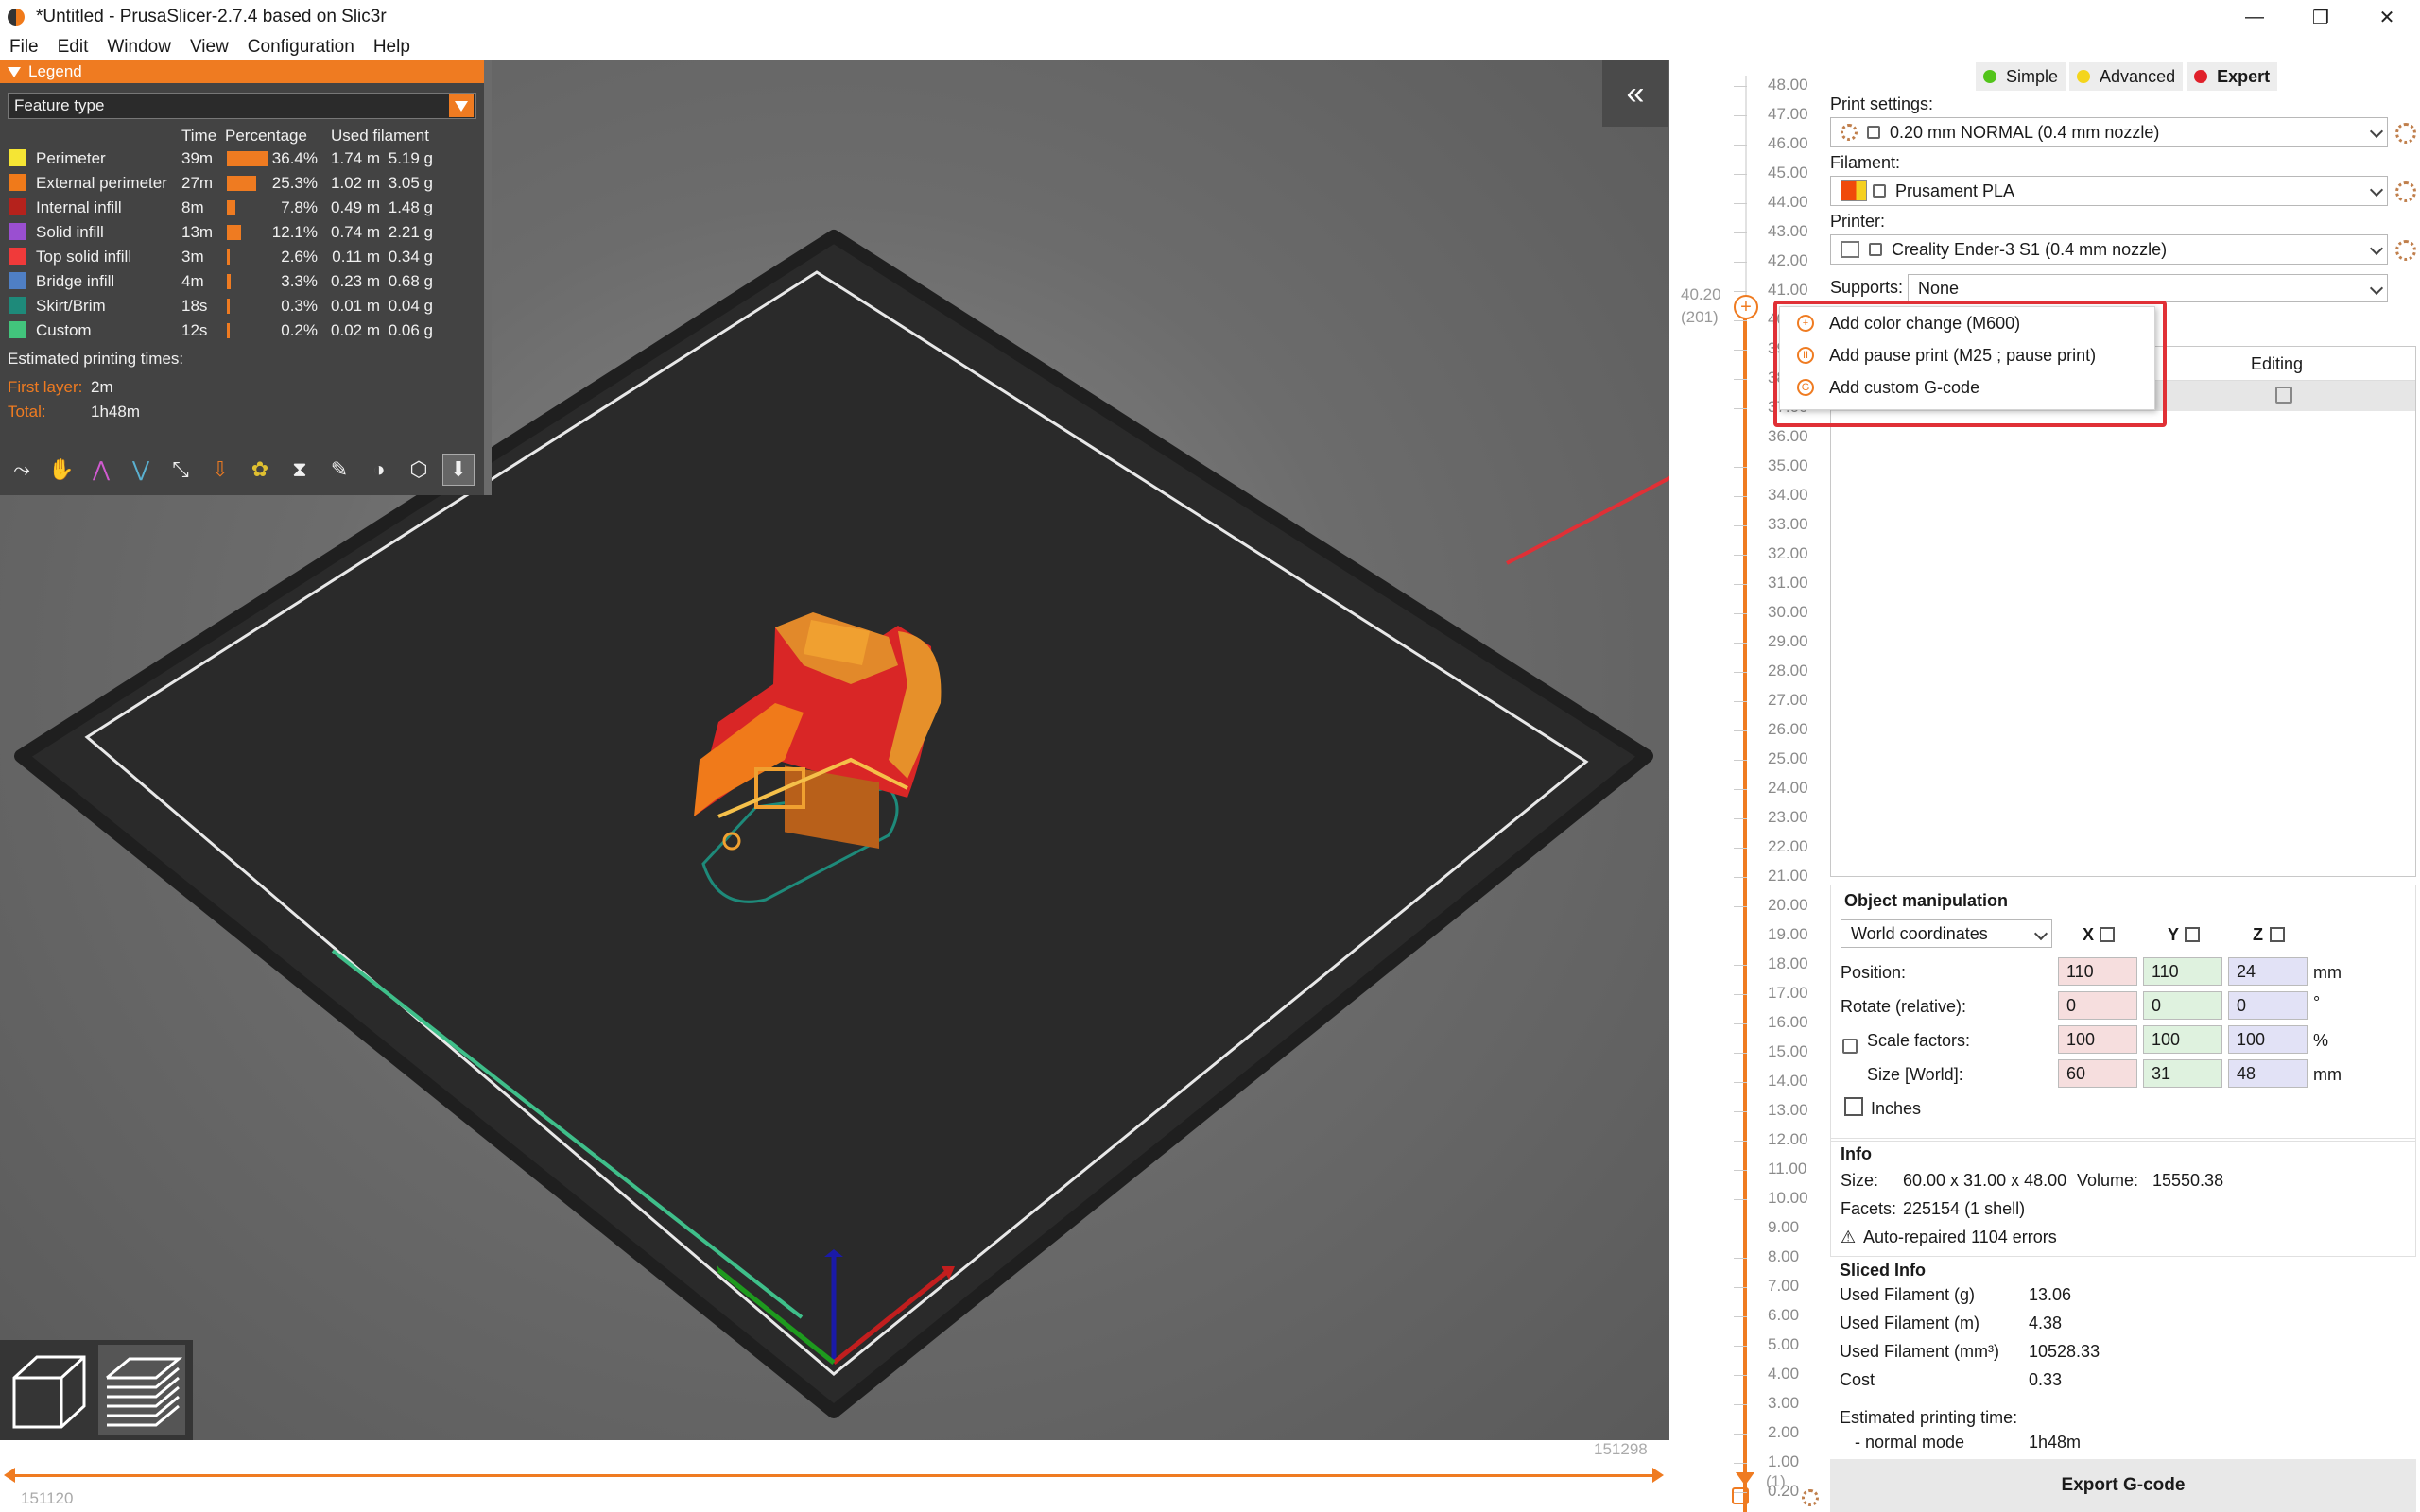  Describe the element at coordinates (1788, 817) in the screenshot. I see `slider-tick-label: 23.00` at that location.